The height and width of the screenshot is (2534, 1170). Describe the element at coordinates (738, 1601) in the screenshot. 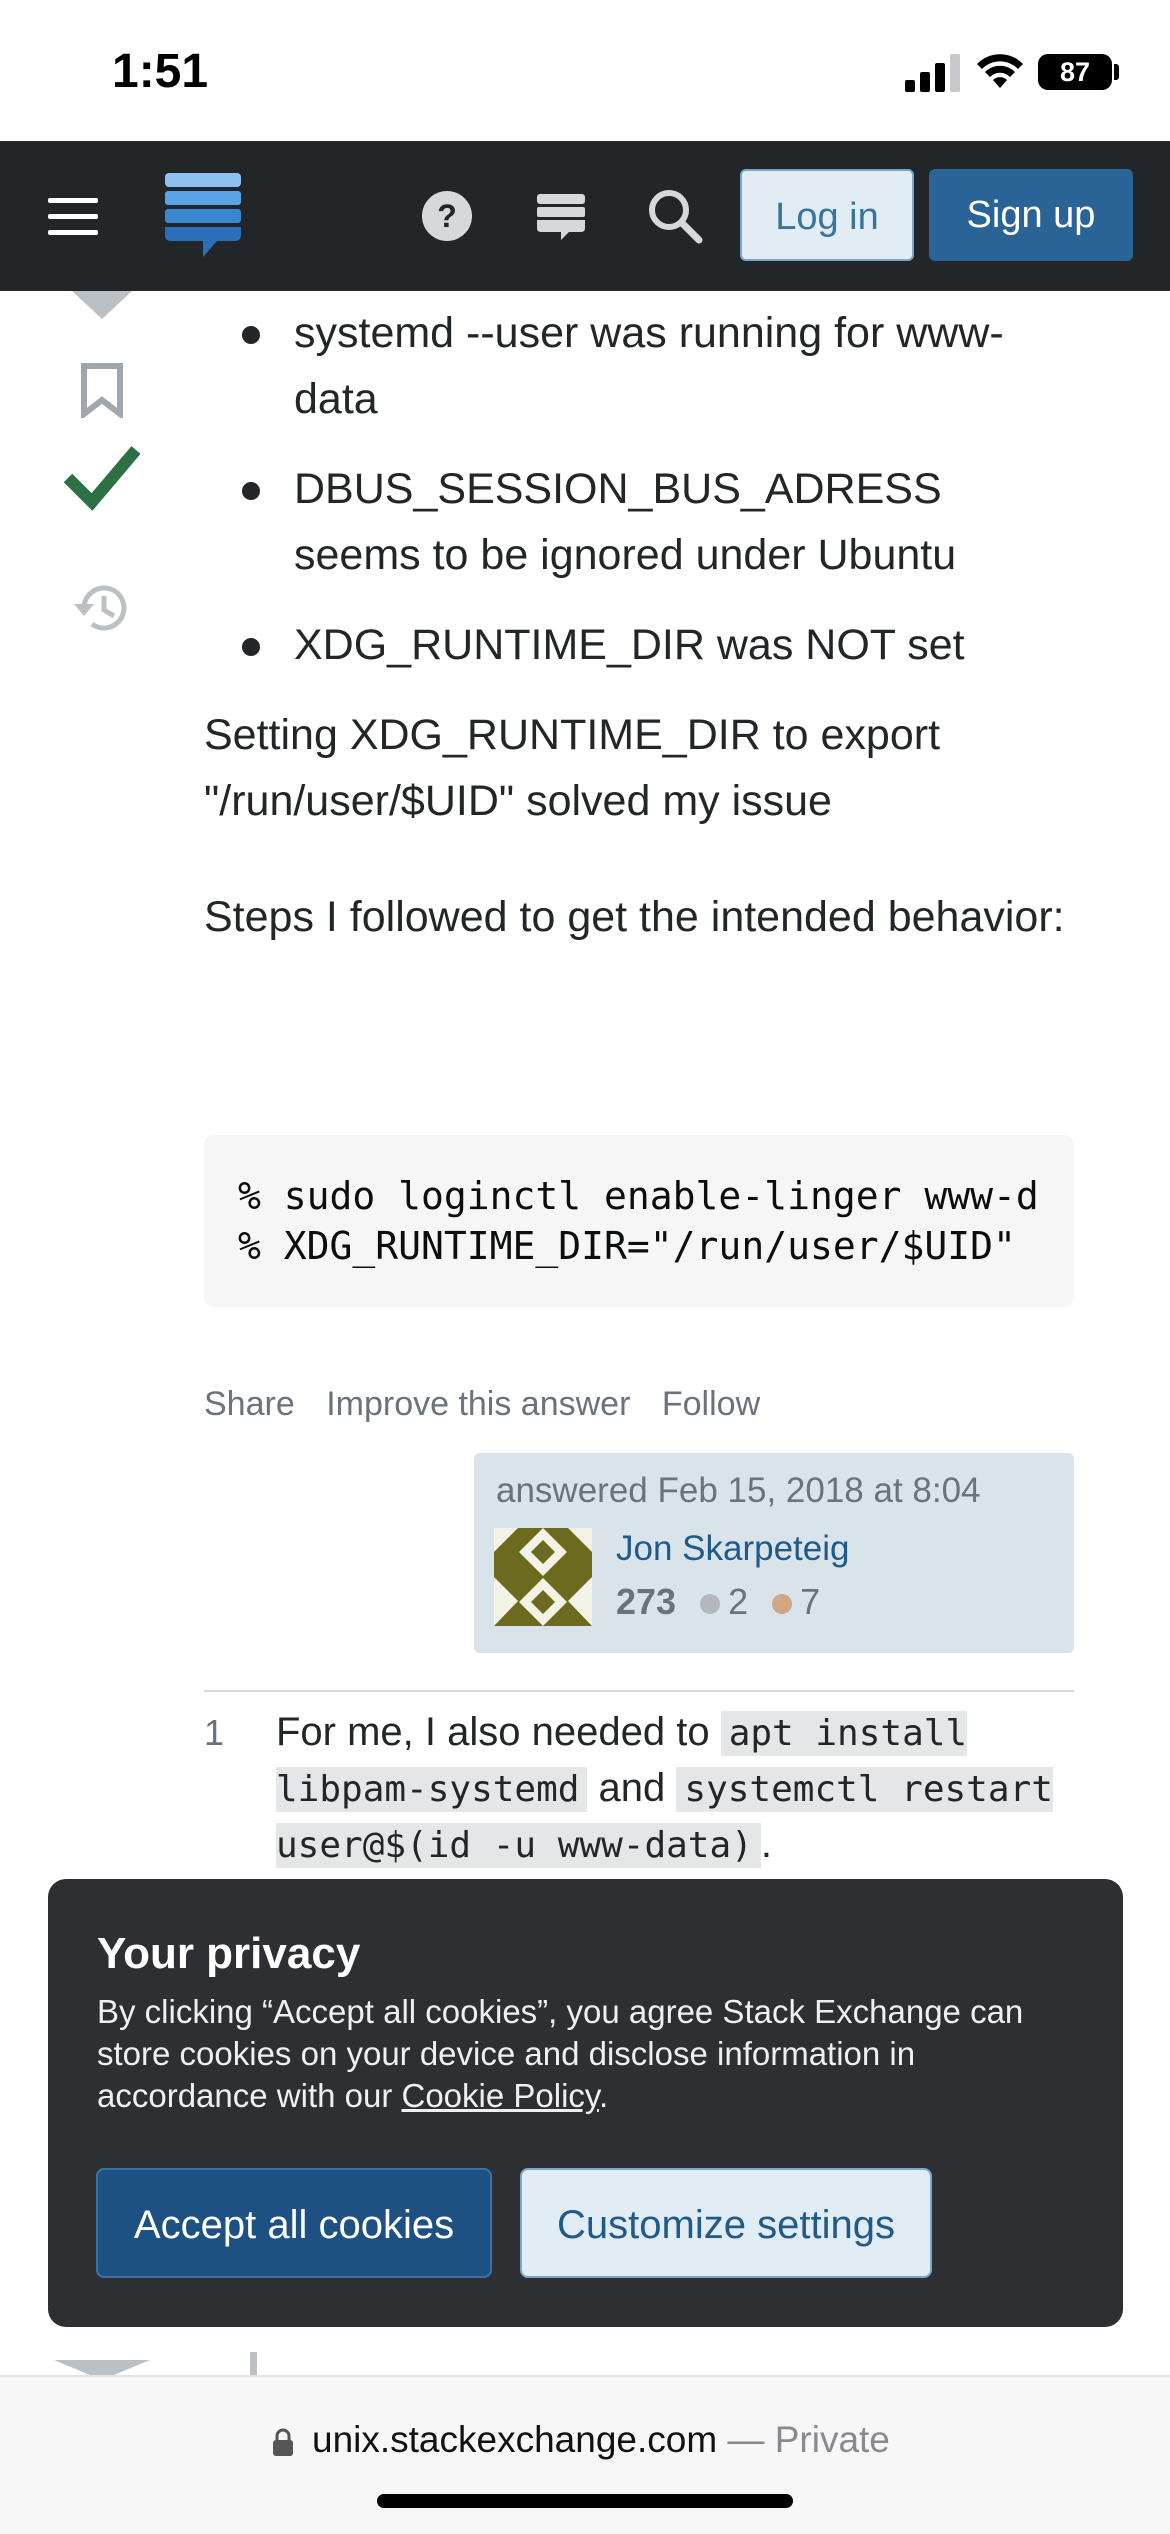

I see `silver-badge-count: 2` at that location.